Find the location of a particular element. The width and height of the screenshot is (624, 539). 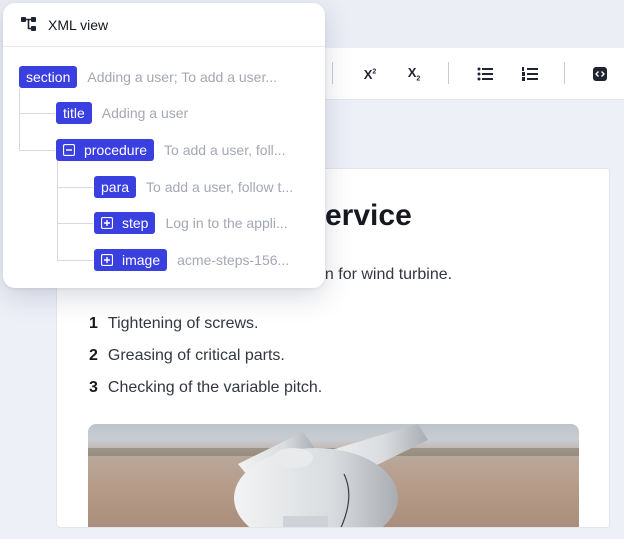

tag-label: step is located at coordinates (135, 223).